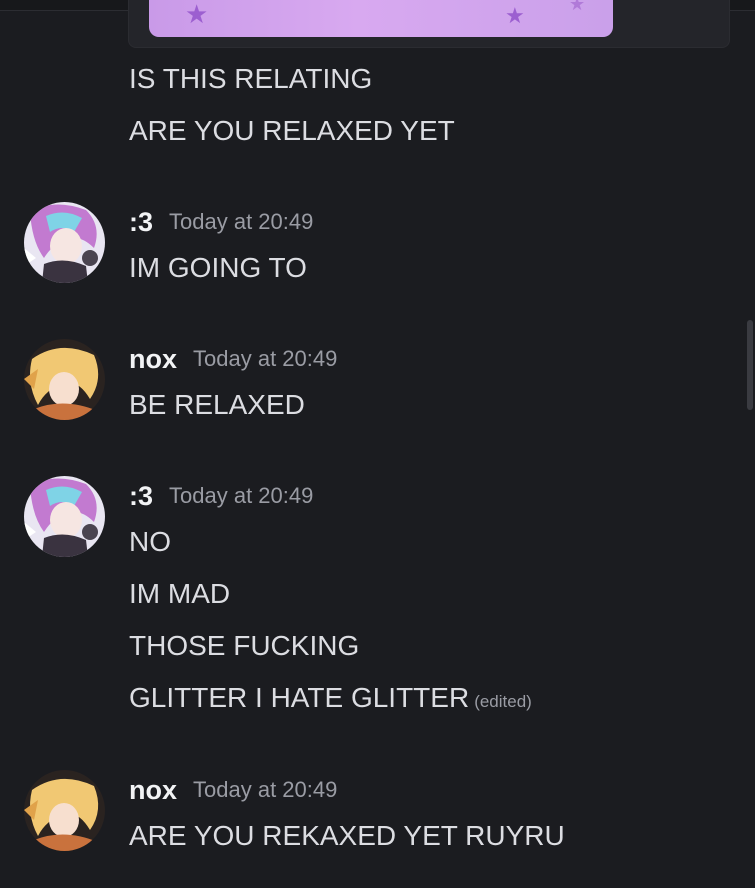 The width and height of the screenshot is (755, 888). Describe the element at coordinates (347, 835) in the screenshot. I see `message-text: ARE YOU REKAXED YET RUYRU` at that location.